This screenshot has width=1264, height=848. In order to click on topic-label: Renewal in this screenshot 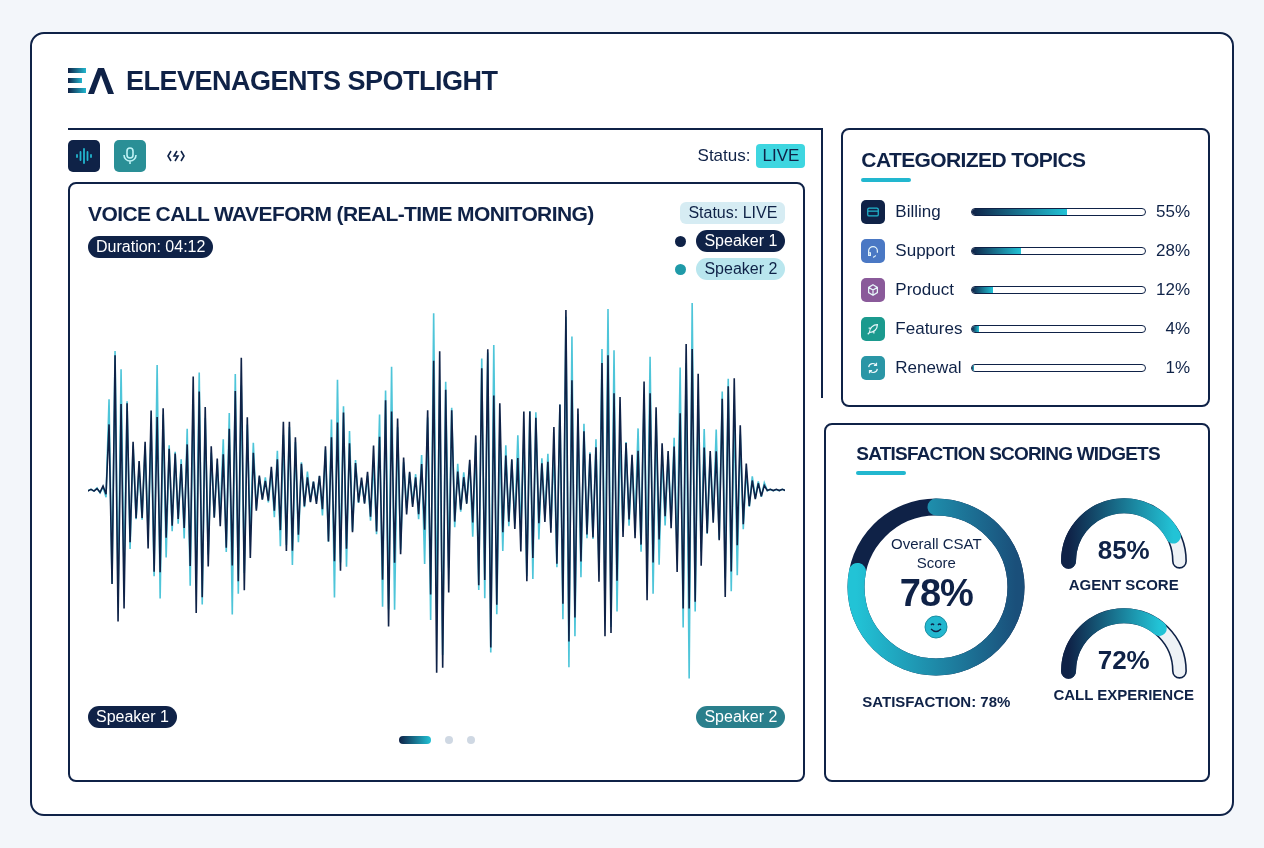, I will do `click(928, 367)`.